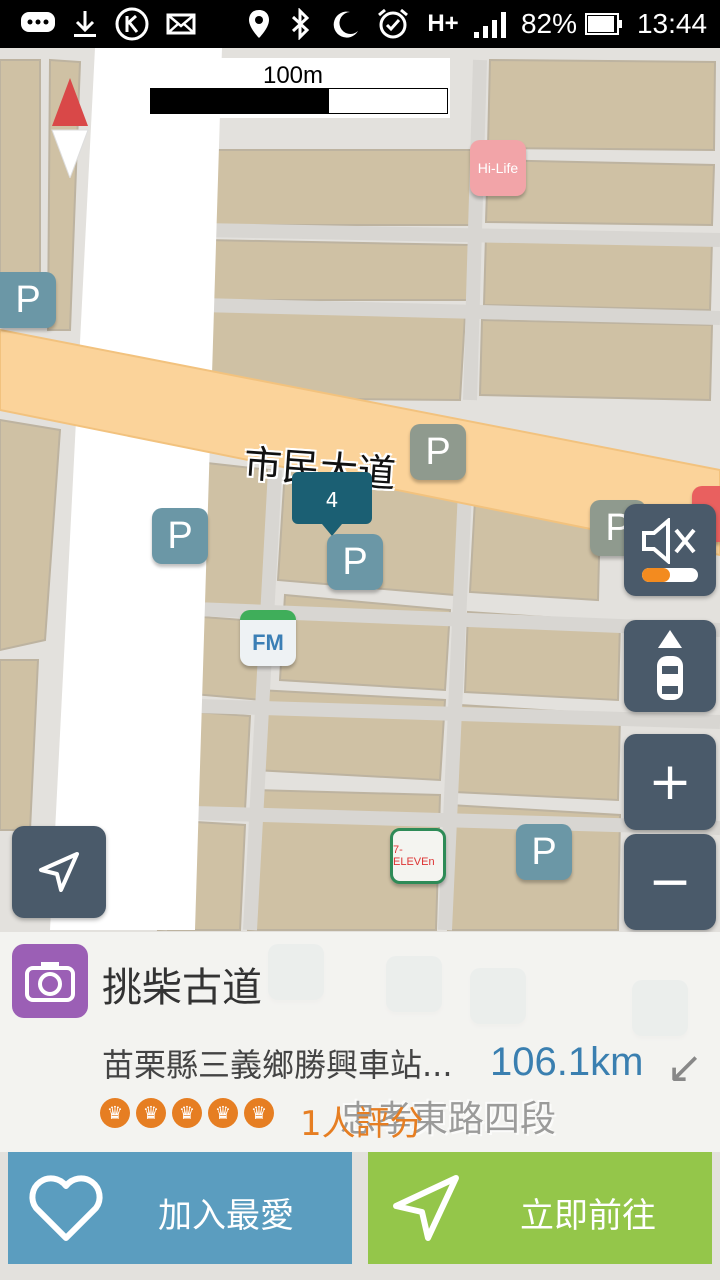 This screenshot has width=720, height=1280. I want to click on car-icon, so click(670, 665).